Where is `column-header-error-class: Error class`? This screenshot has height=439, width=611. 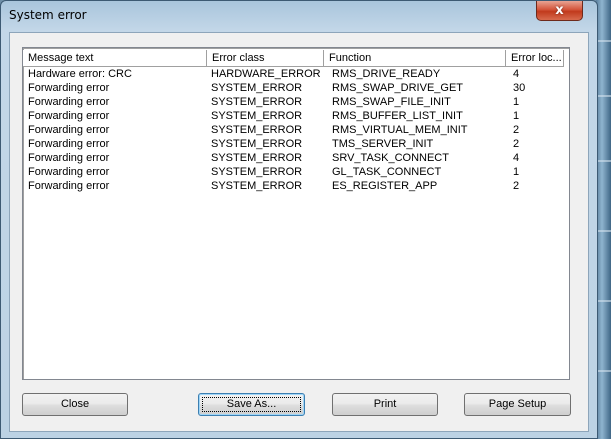 column-header-error-class: Error class is located at coordinates (265, 58).